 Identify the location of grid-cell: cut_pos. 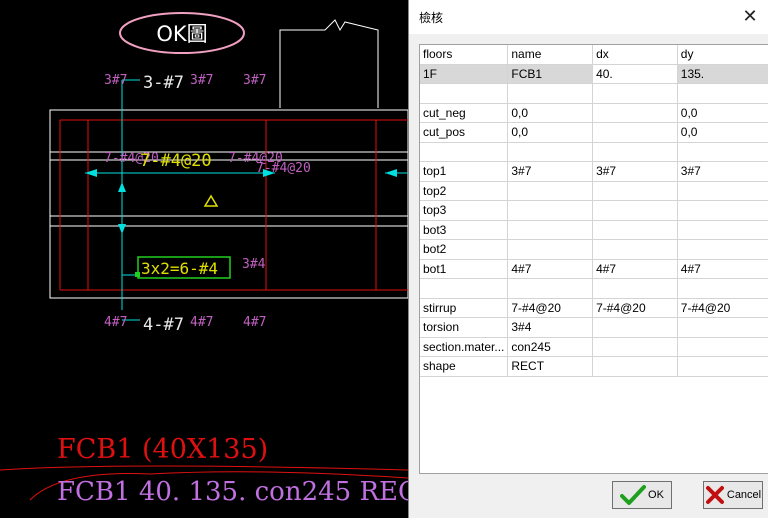
(464, 132).